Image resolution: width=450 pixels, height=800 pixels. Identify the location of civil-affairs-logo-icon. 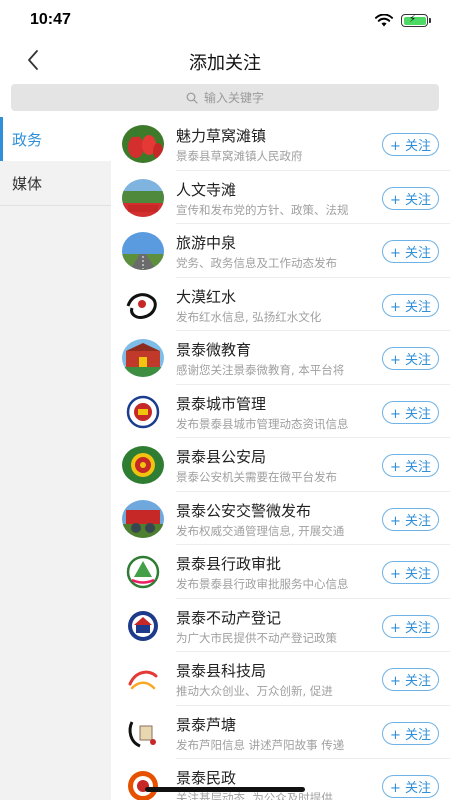
(143, 783).